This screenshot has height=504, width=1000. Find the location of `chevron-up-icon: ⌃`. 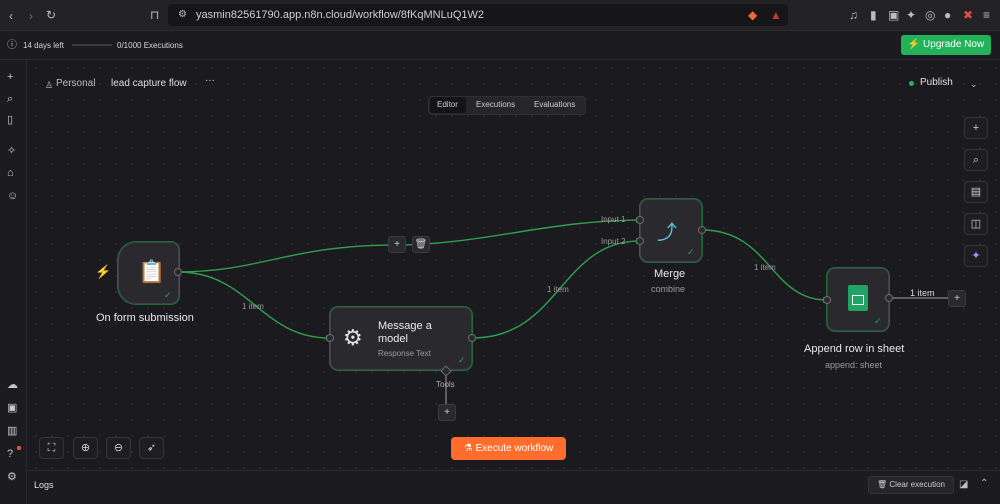

chevron-up-icon: ⌃ is located at coordinates (984, 484).